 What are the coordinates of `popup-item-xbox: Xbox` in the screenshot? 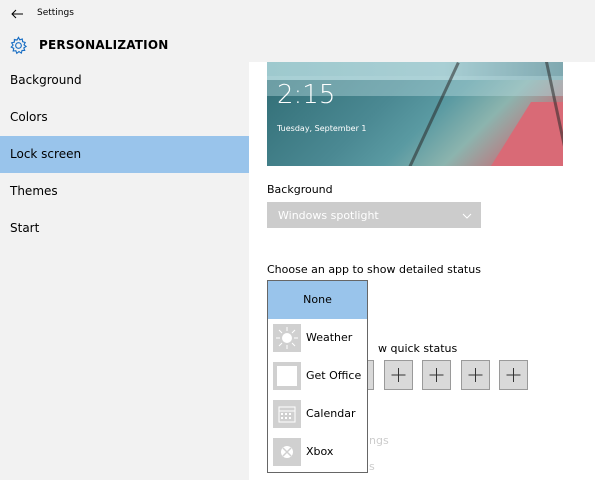 It's located at (317, 452).